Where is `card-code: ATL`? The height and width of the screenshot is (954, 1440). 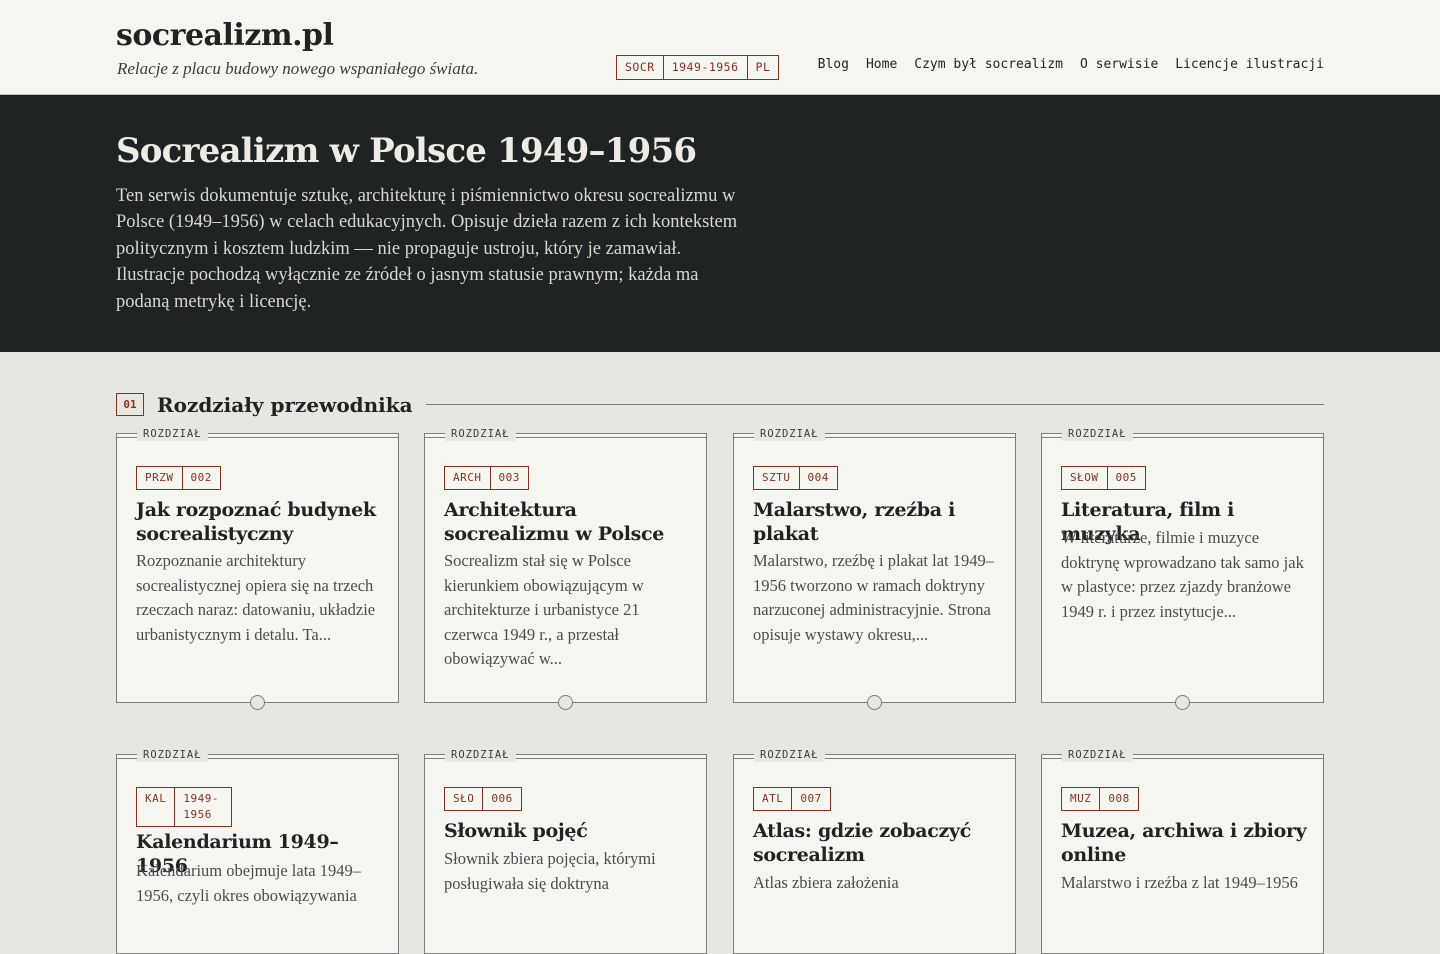
card-code: ATL is located at coordinates (773, 799).